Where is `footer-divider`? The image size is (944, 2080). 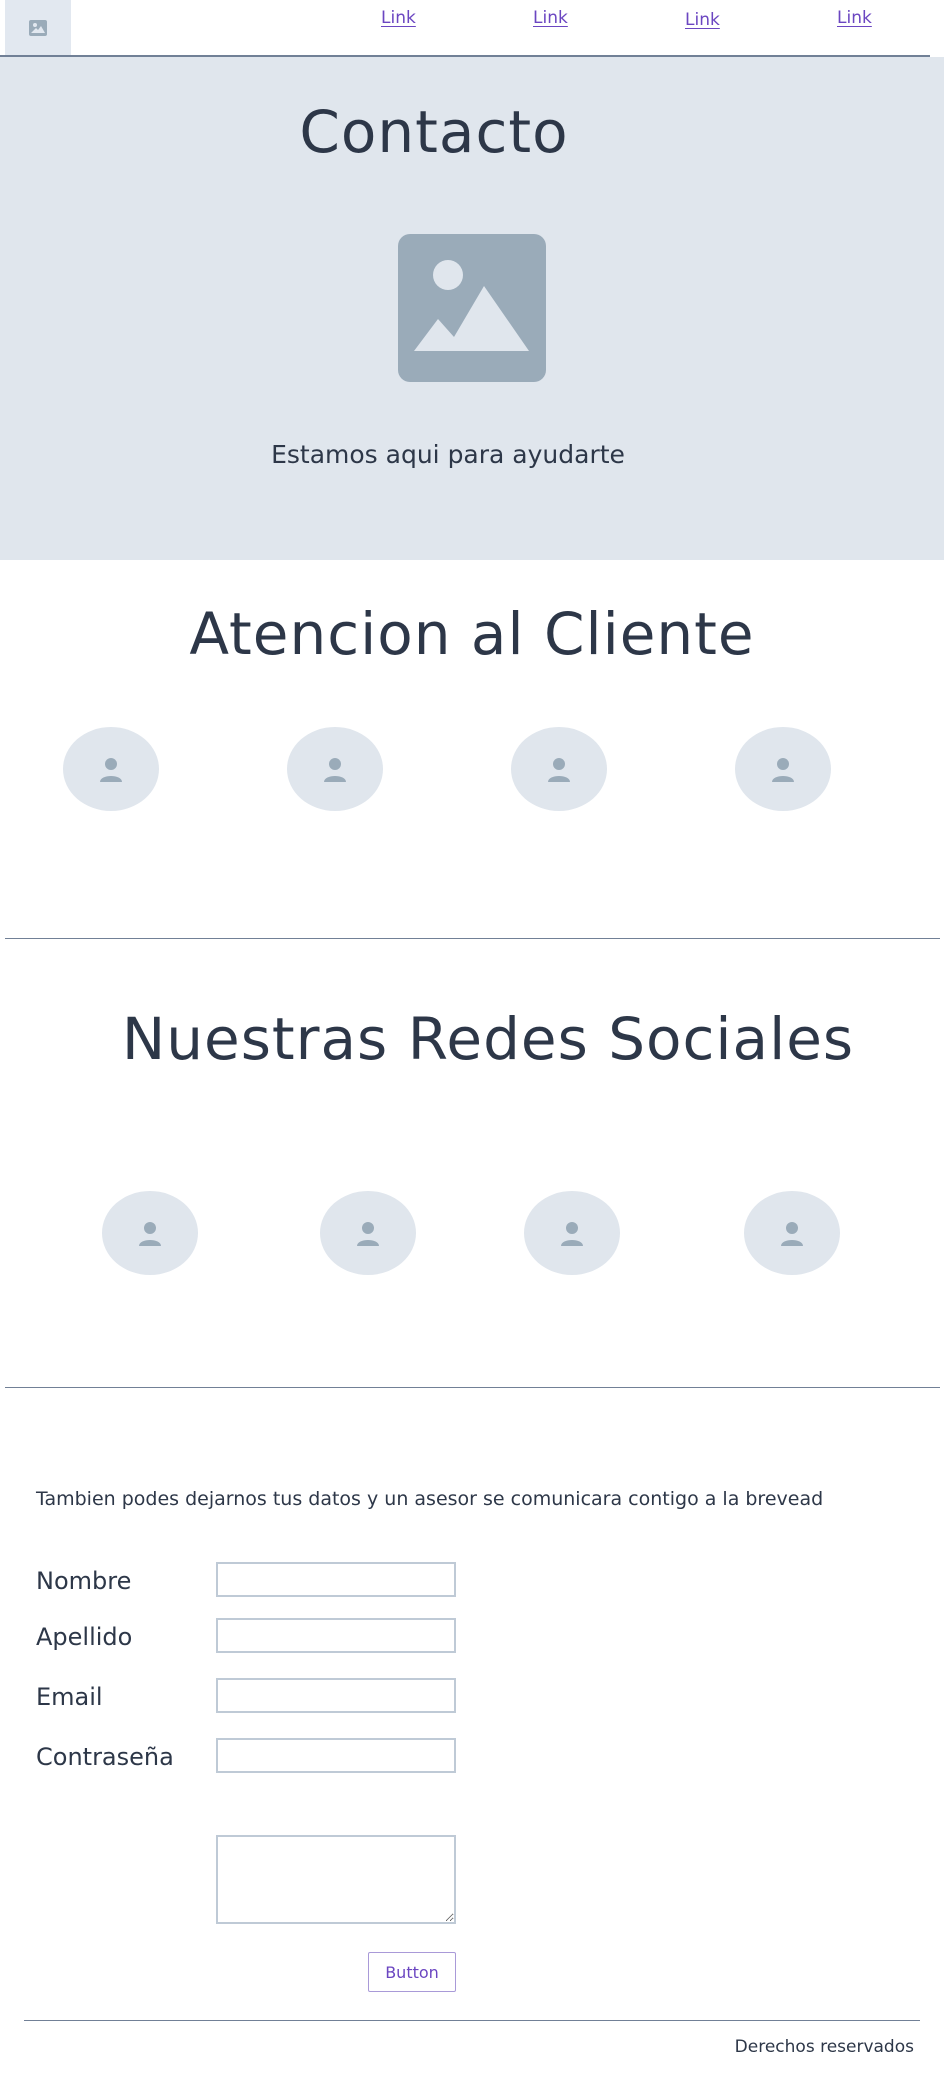 footer-divider is located at coordinates (472, 2020).